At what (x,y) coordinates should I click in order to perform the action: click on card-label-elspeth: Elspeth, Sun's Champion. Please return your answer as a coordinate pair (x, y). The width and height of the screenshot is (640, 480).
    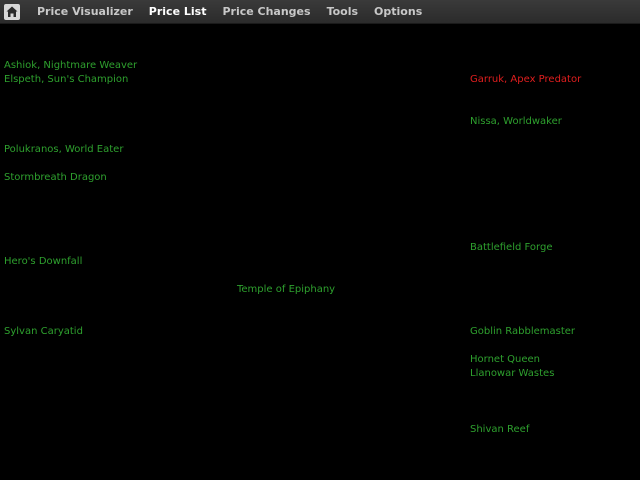
    Looking at the image, I should click on (66, 80).